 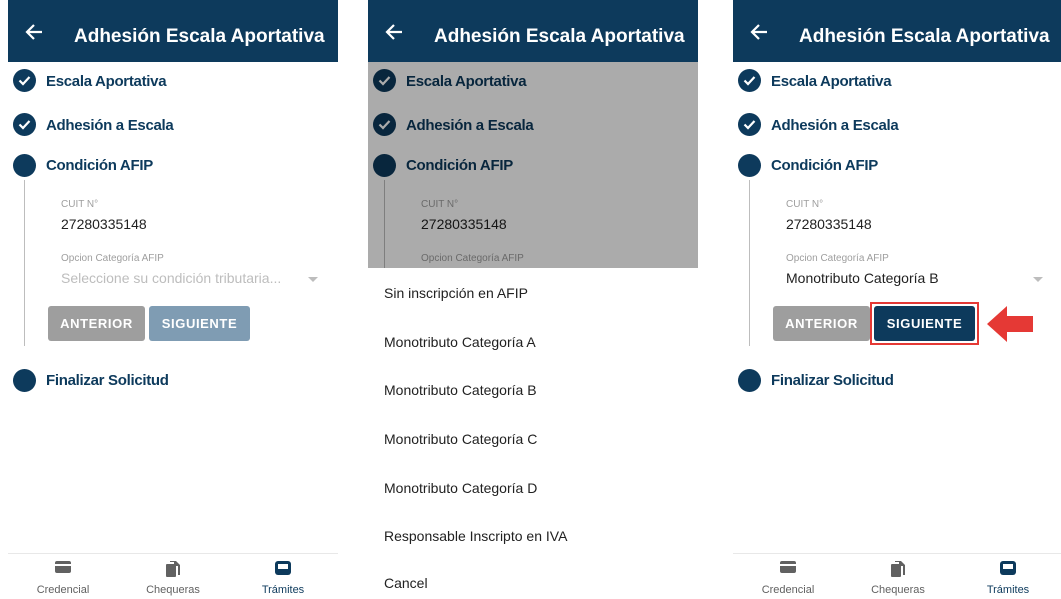 What do you see at coordinates (533, 165) in the screenshot?
I see `modal-backdrop` at bounding box center [533, 165].